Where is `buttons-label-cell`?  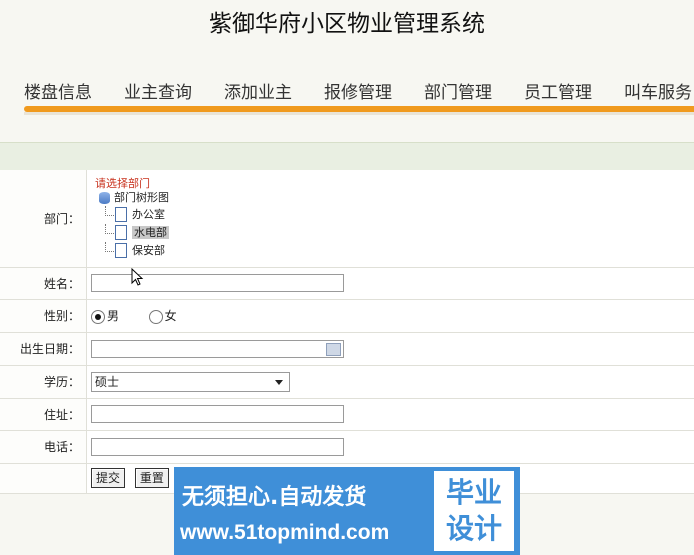
buttons-label-cell is located at coordinates (43, 478).